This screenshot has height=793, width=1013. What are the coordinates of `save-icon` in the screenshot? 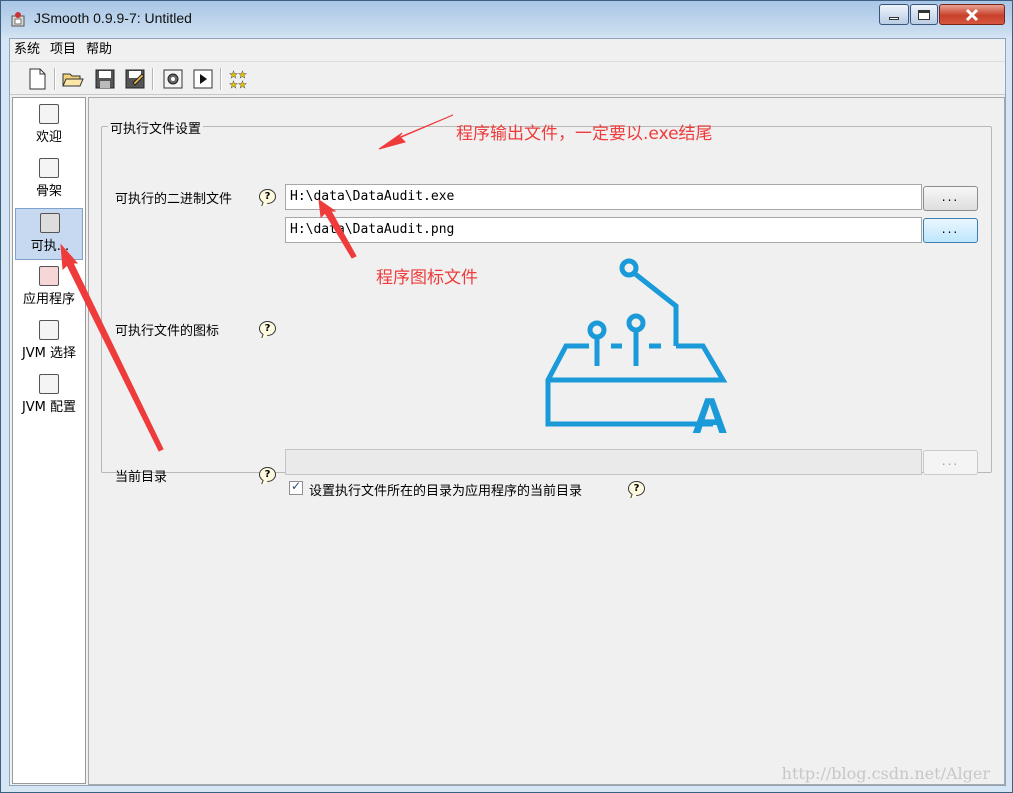 It's located at (105, 79).